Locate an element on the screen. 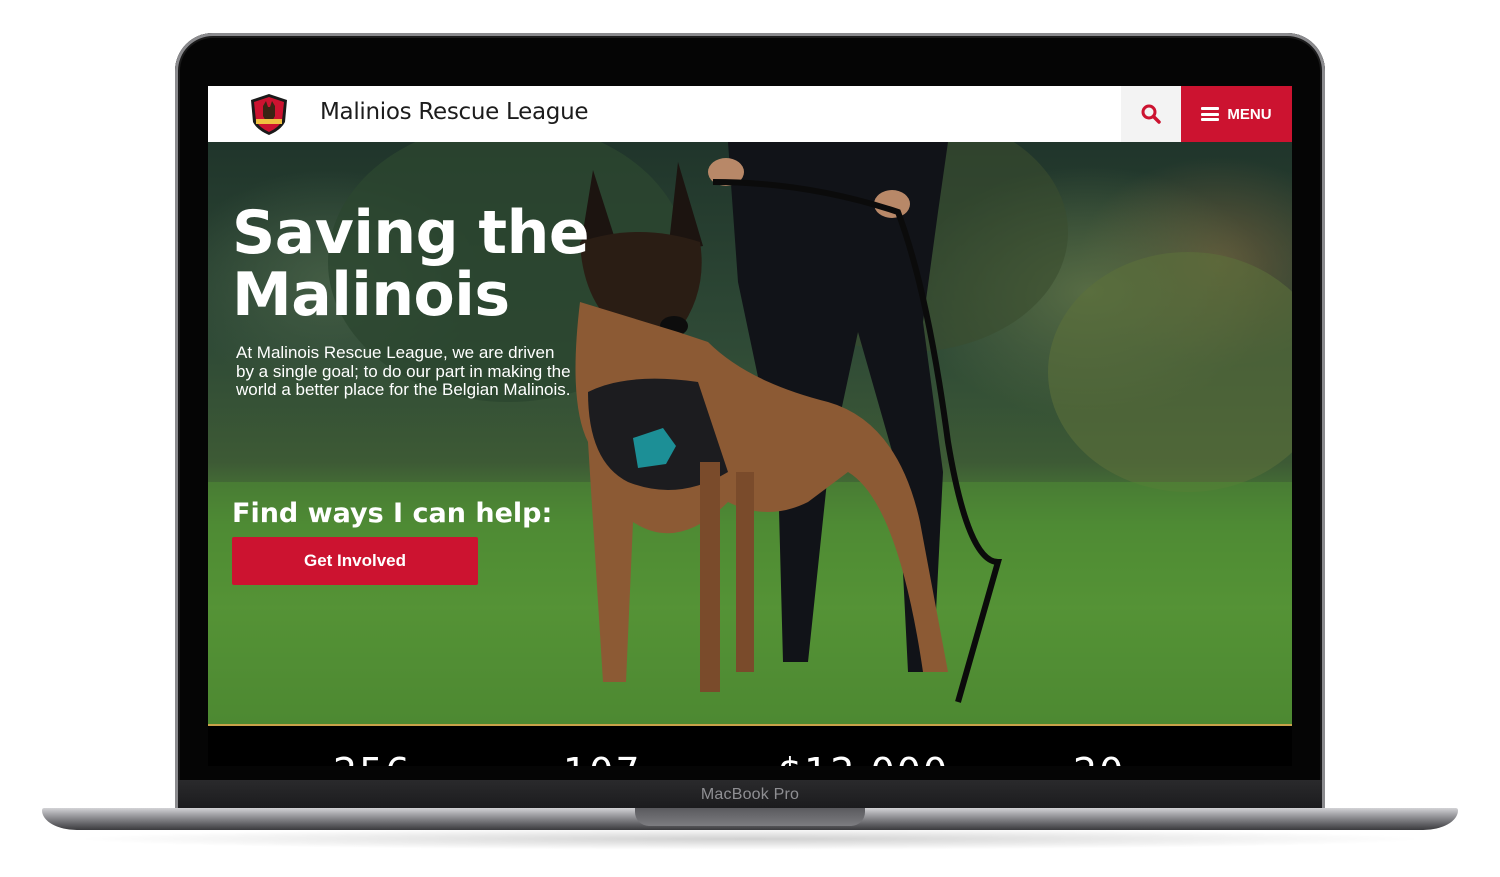 The image size is (1500, 877). site-title: Malinios Rescue League is located at coordinates (454, 112).